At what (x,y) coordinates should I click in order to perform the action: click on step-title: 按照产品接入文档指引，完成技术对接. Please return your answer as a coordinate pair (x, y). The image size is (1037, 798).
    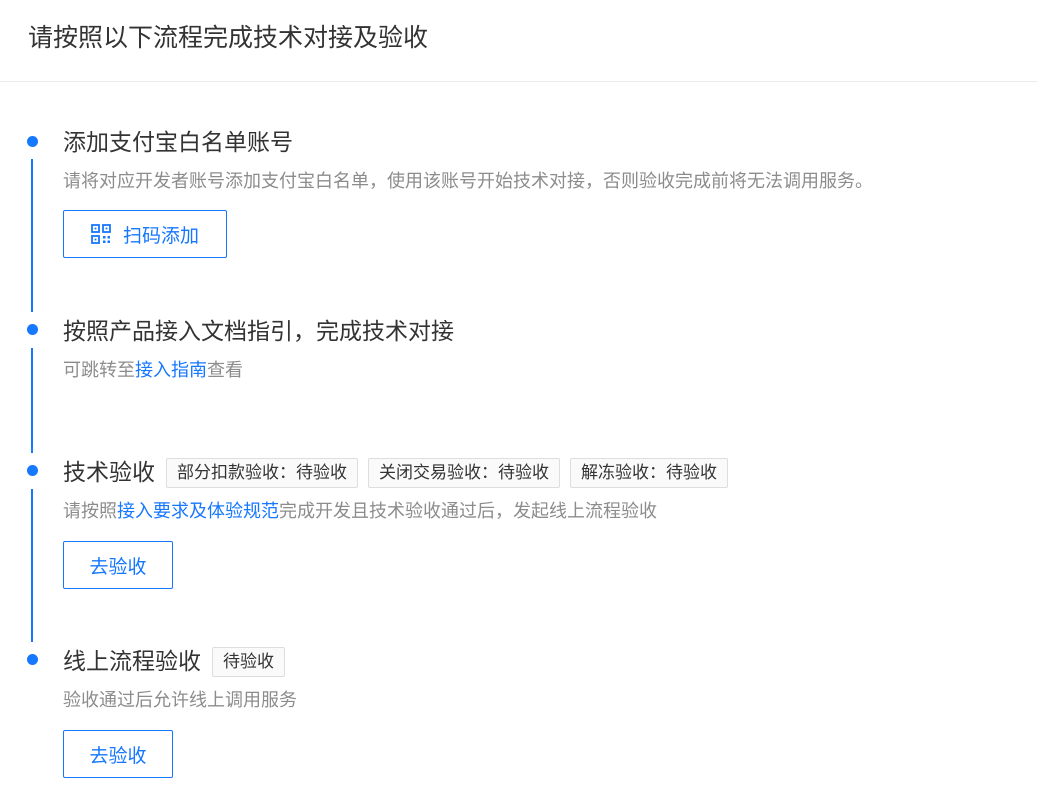
    Looking at the image, I should click on (258, 332).